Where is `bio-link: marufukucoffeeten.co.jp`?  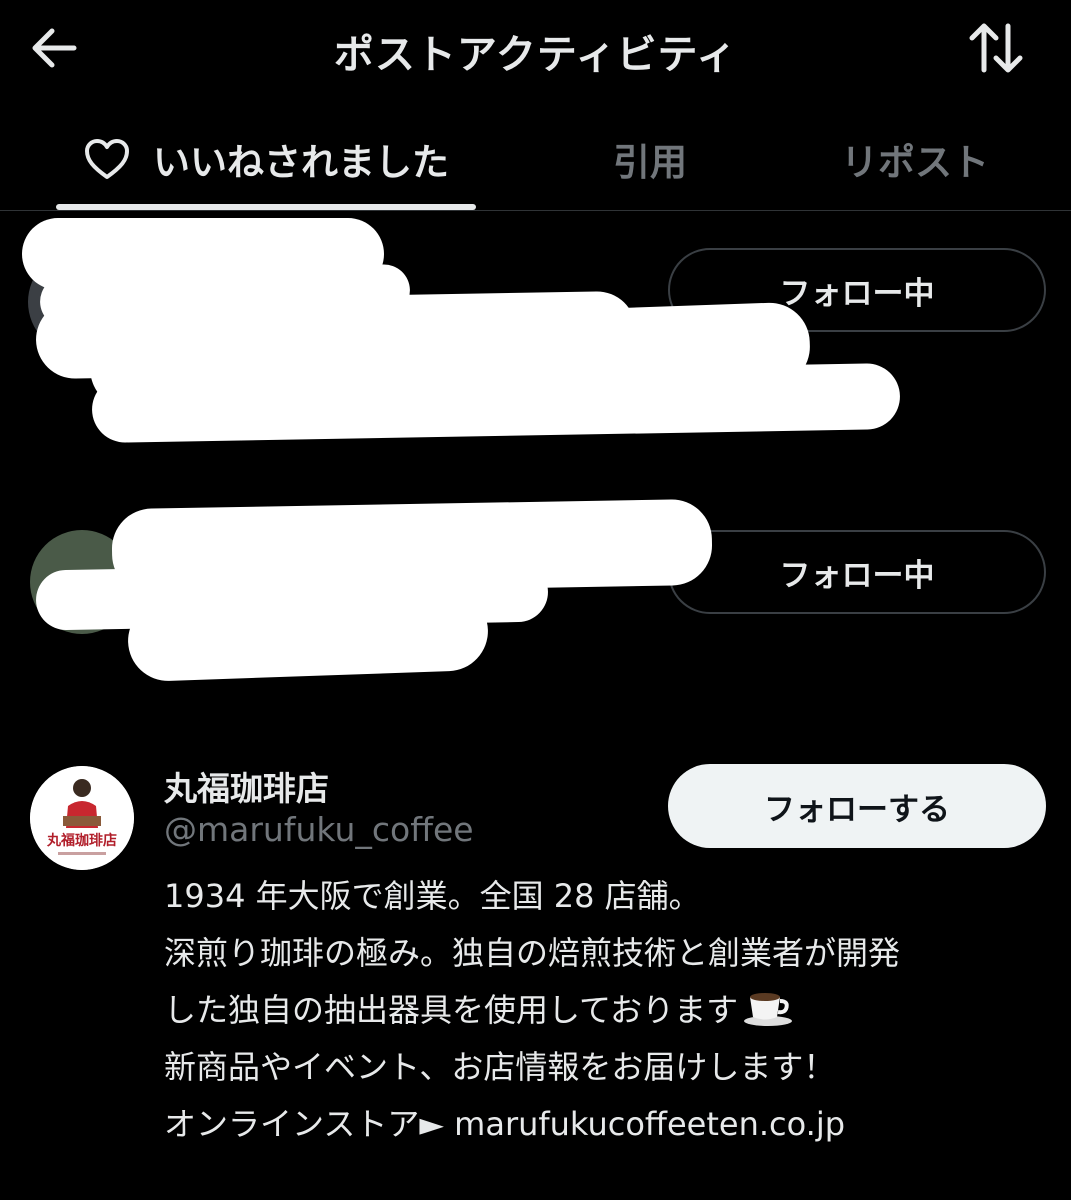
bio-link: marufukucoffeeten.co.jp is located at coordinates (649, 1124).